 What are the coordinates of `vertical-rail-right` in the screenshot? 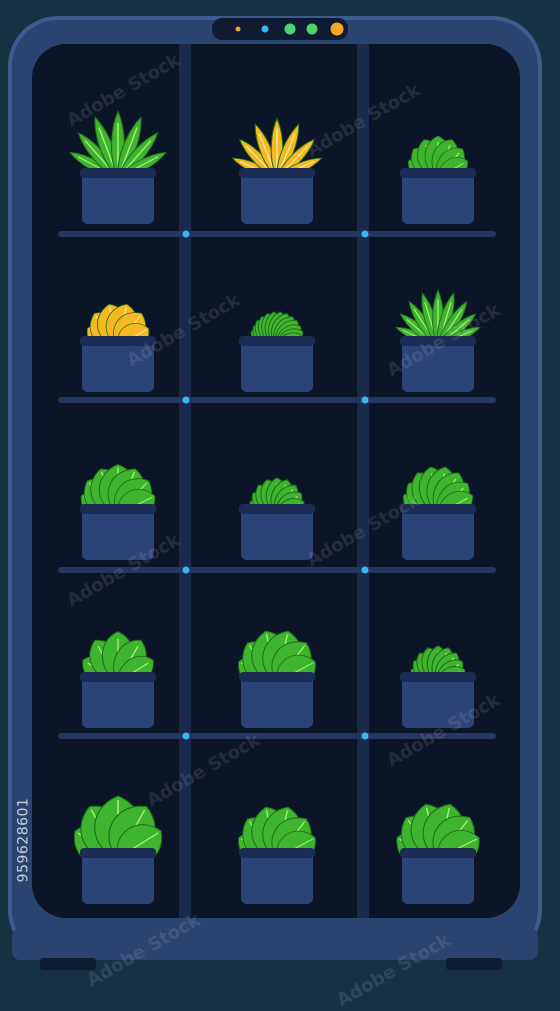 It's located at (363, 481).